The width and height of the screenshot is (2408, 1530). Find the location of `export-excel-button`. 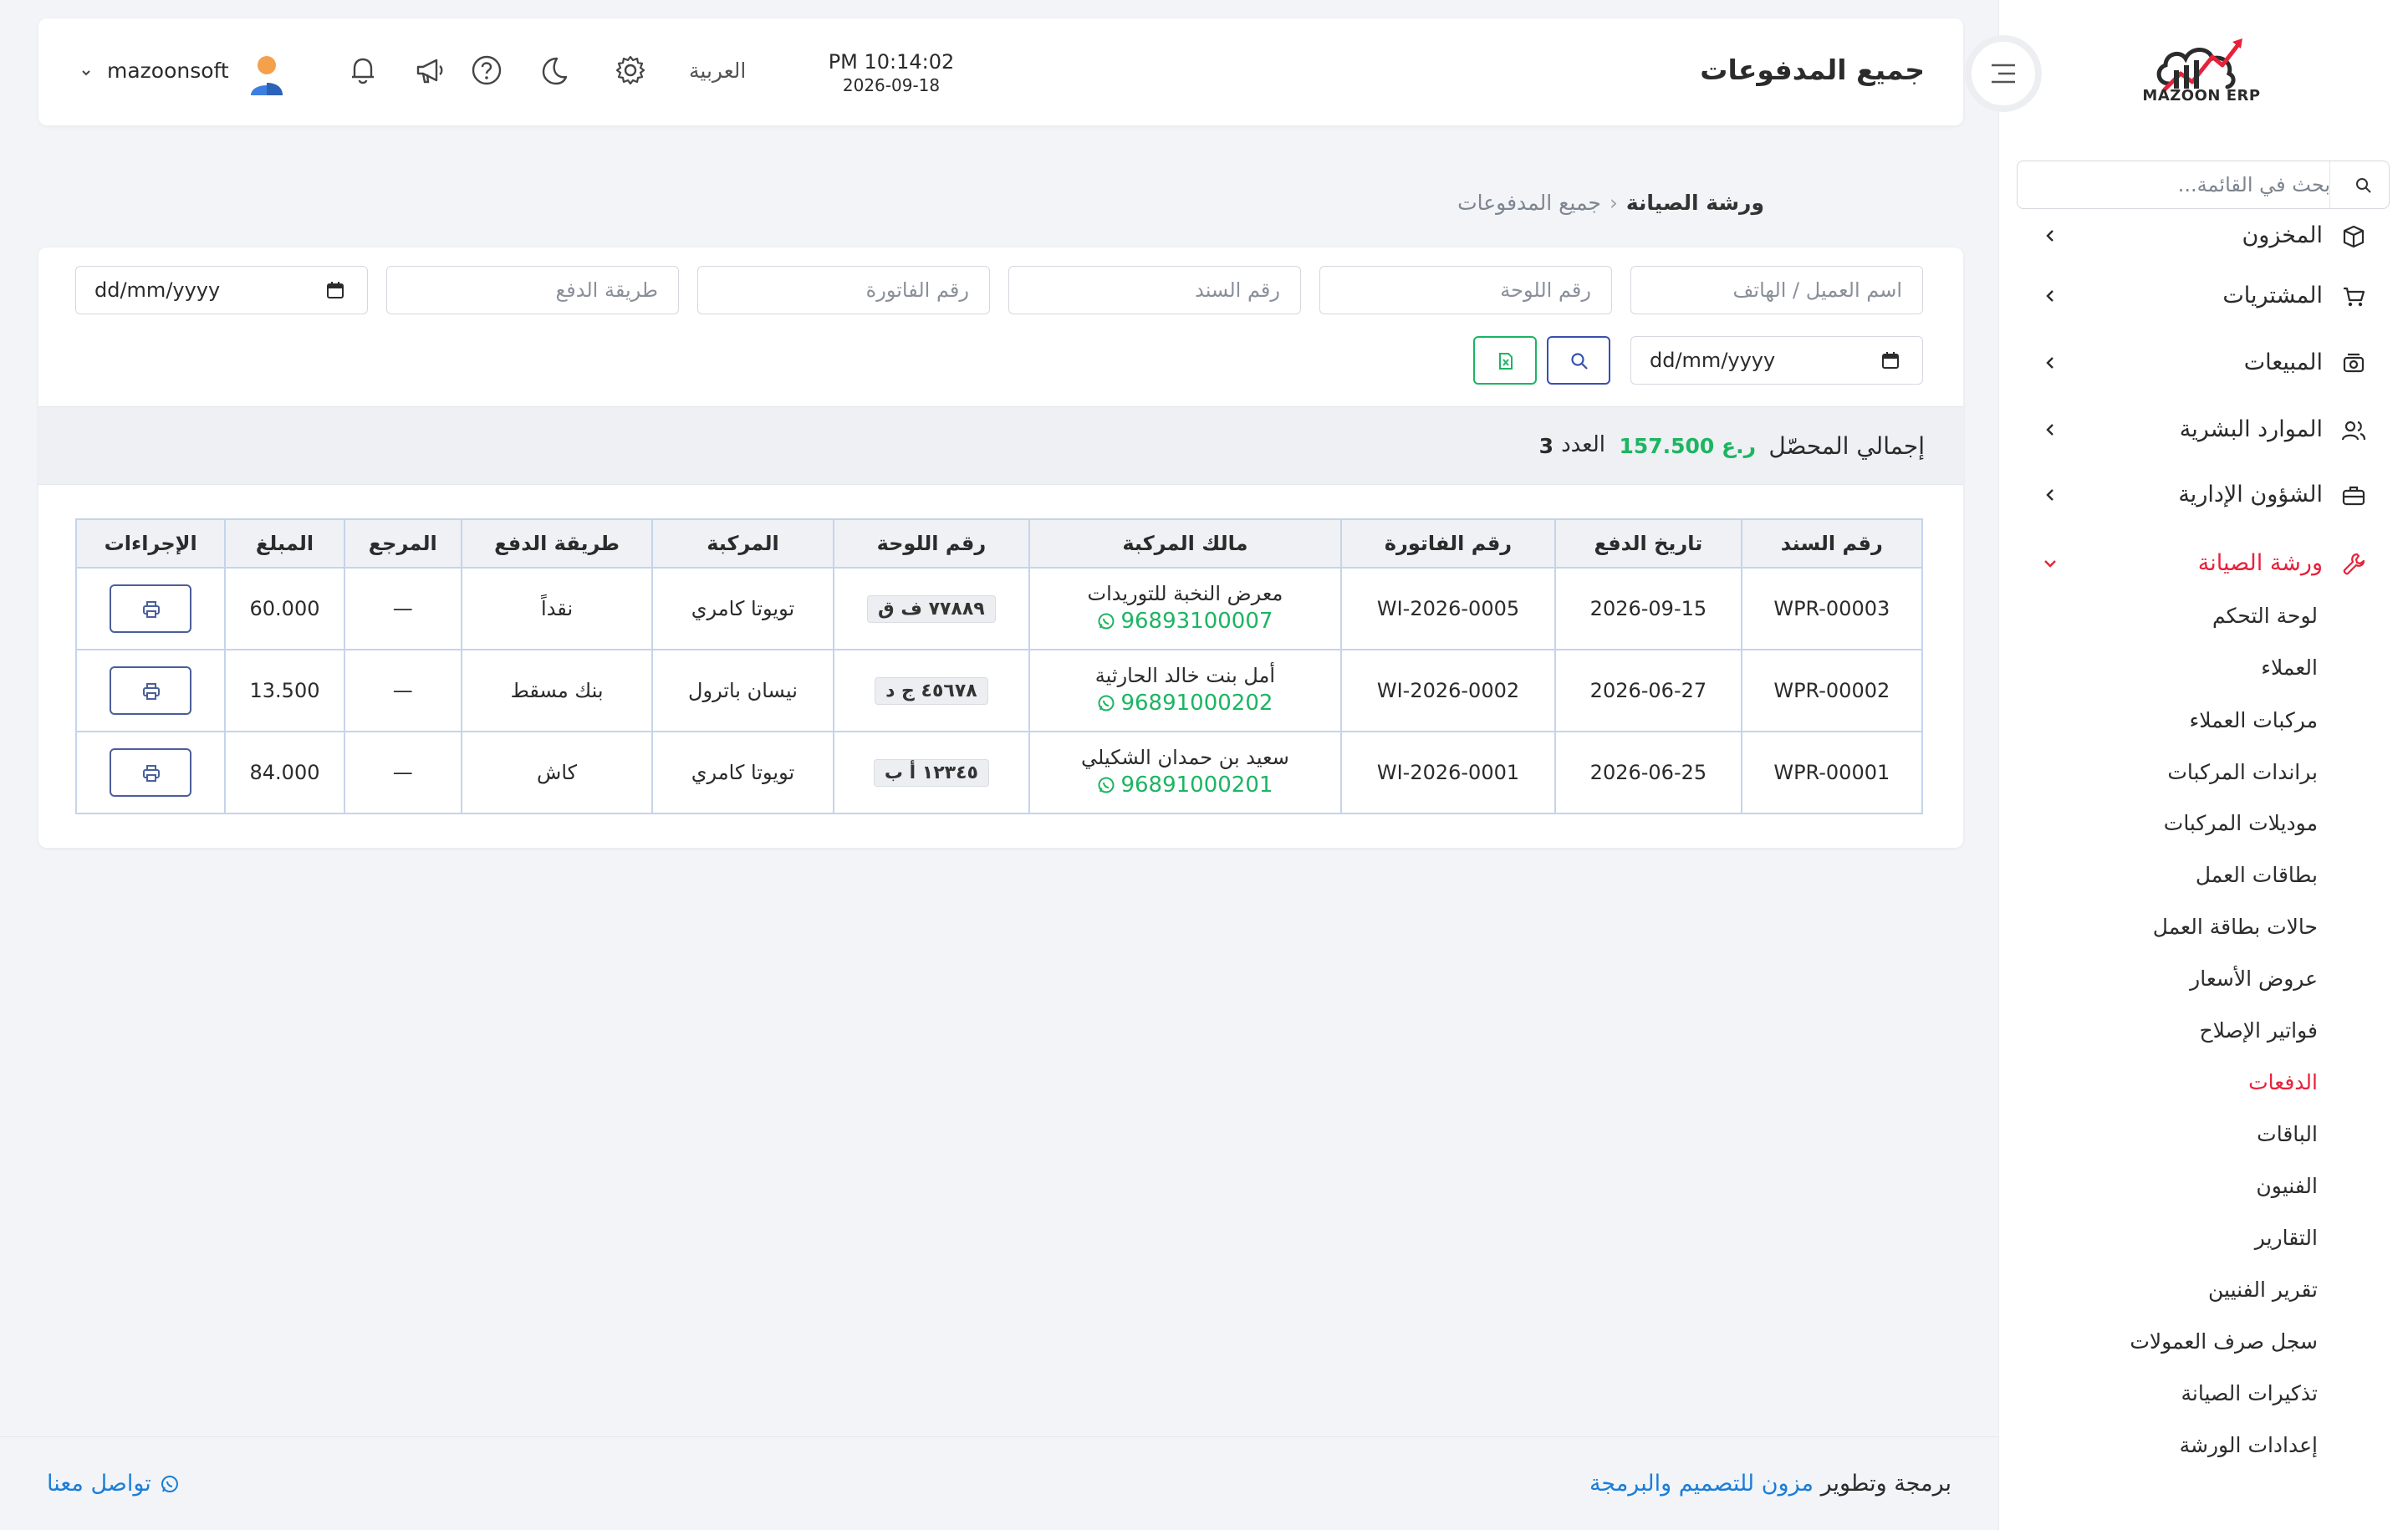

export-excel-button is located at coordinates (1505, 360).